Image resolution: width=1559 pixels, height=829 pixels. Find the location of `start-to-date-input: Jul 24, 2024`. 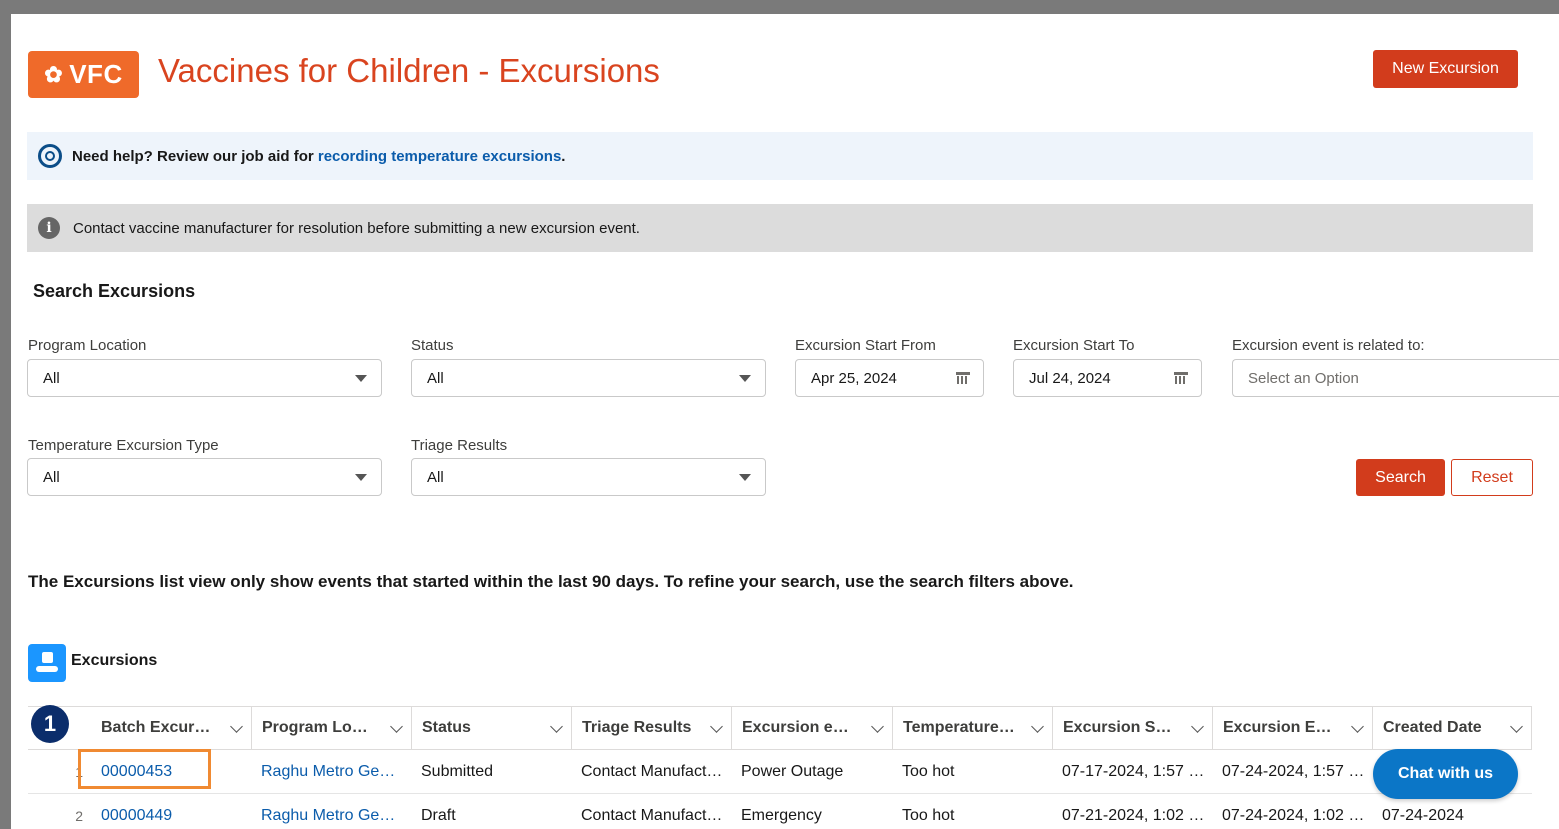

start-to-date-input: Jul 24, 2024 is located at coordinates (1107, 378).